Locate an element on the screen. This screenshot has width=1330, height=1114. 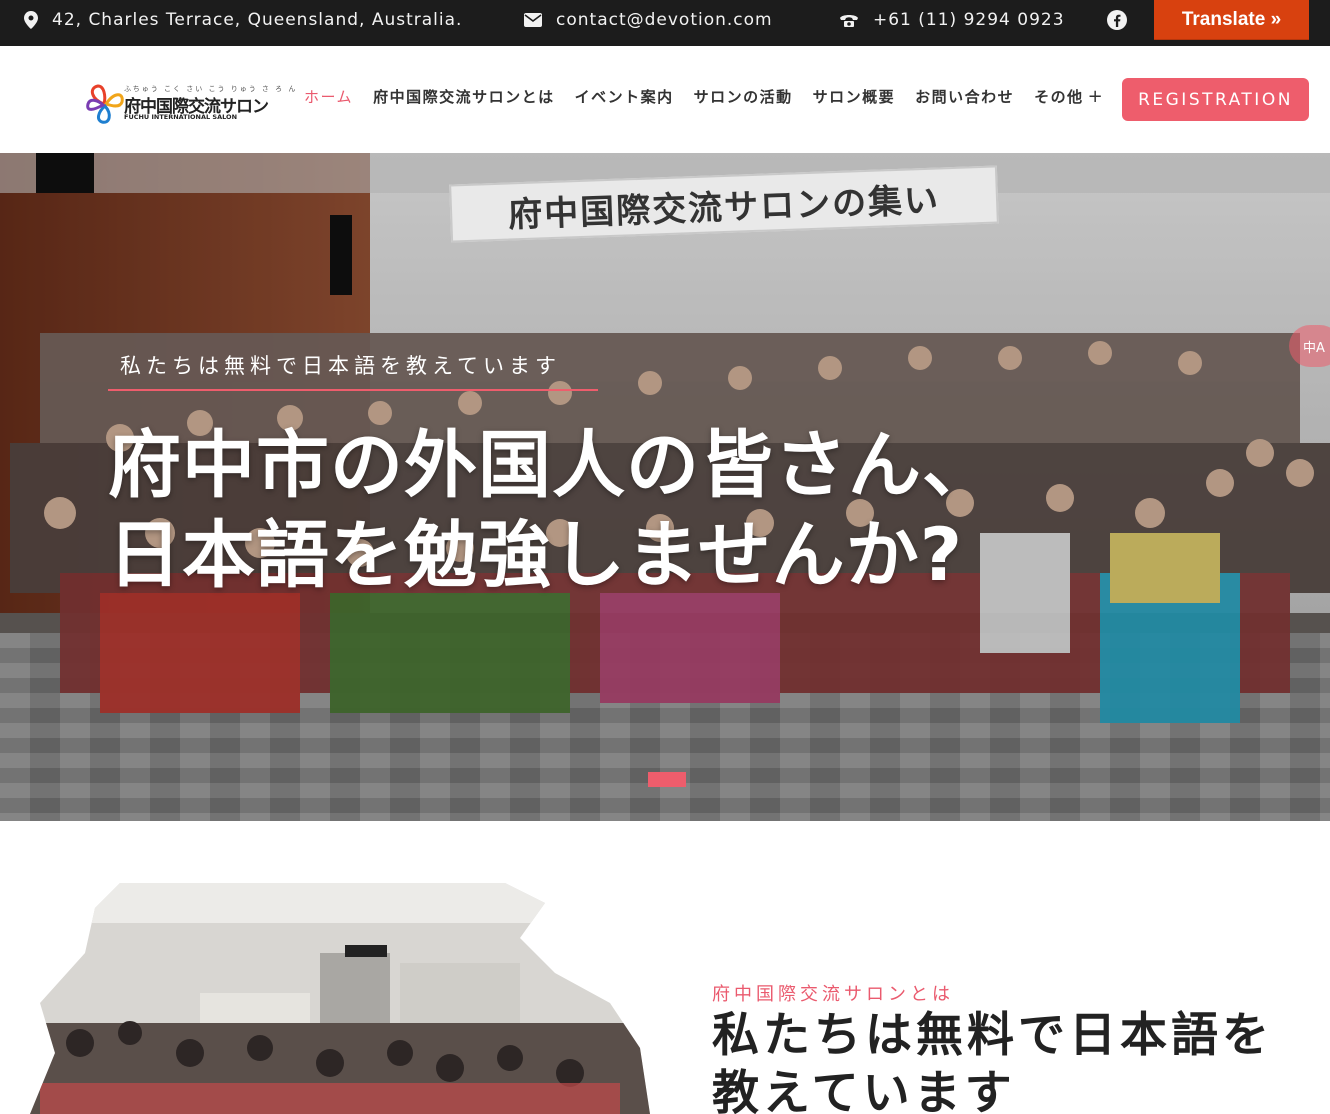
hero-title-line2: 日本語を勉強しませんか? is located at coordinates (536, 555).